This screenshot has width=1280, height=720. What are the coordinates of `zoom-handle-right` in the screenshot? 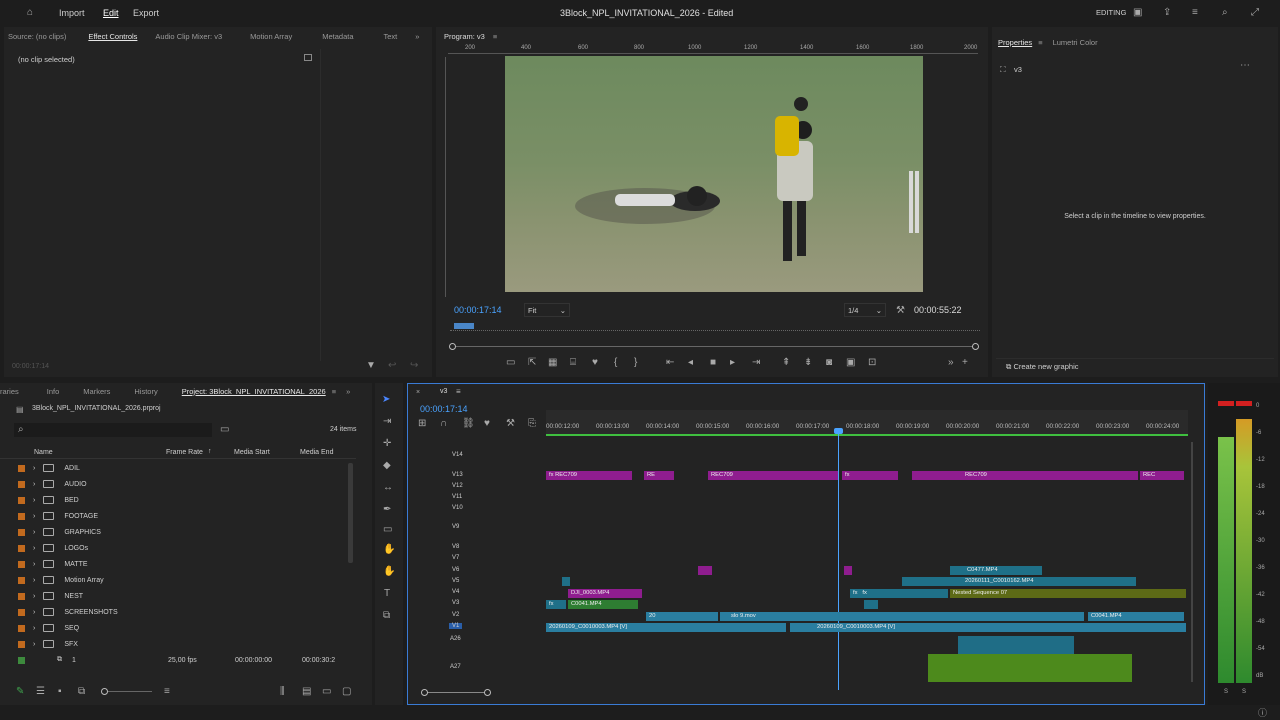 It's located at (487, 692).